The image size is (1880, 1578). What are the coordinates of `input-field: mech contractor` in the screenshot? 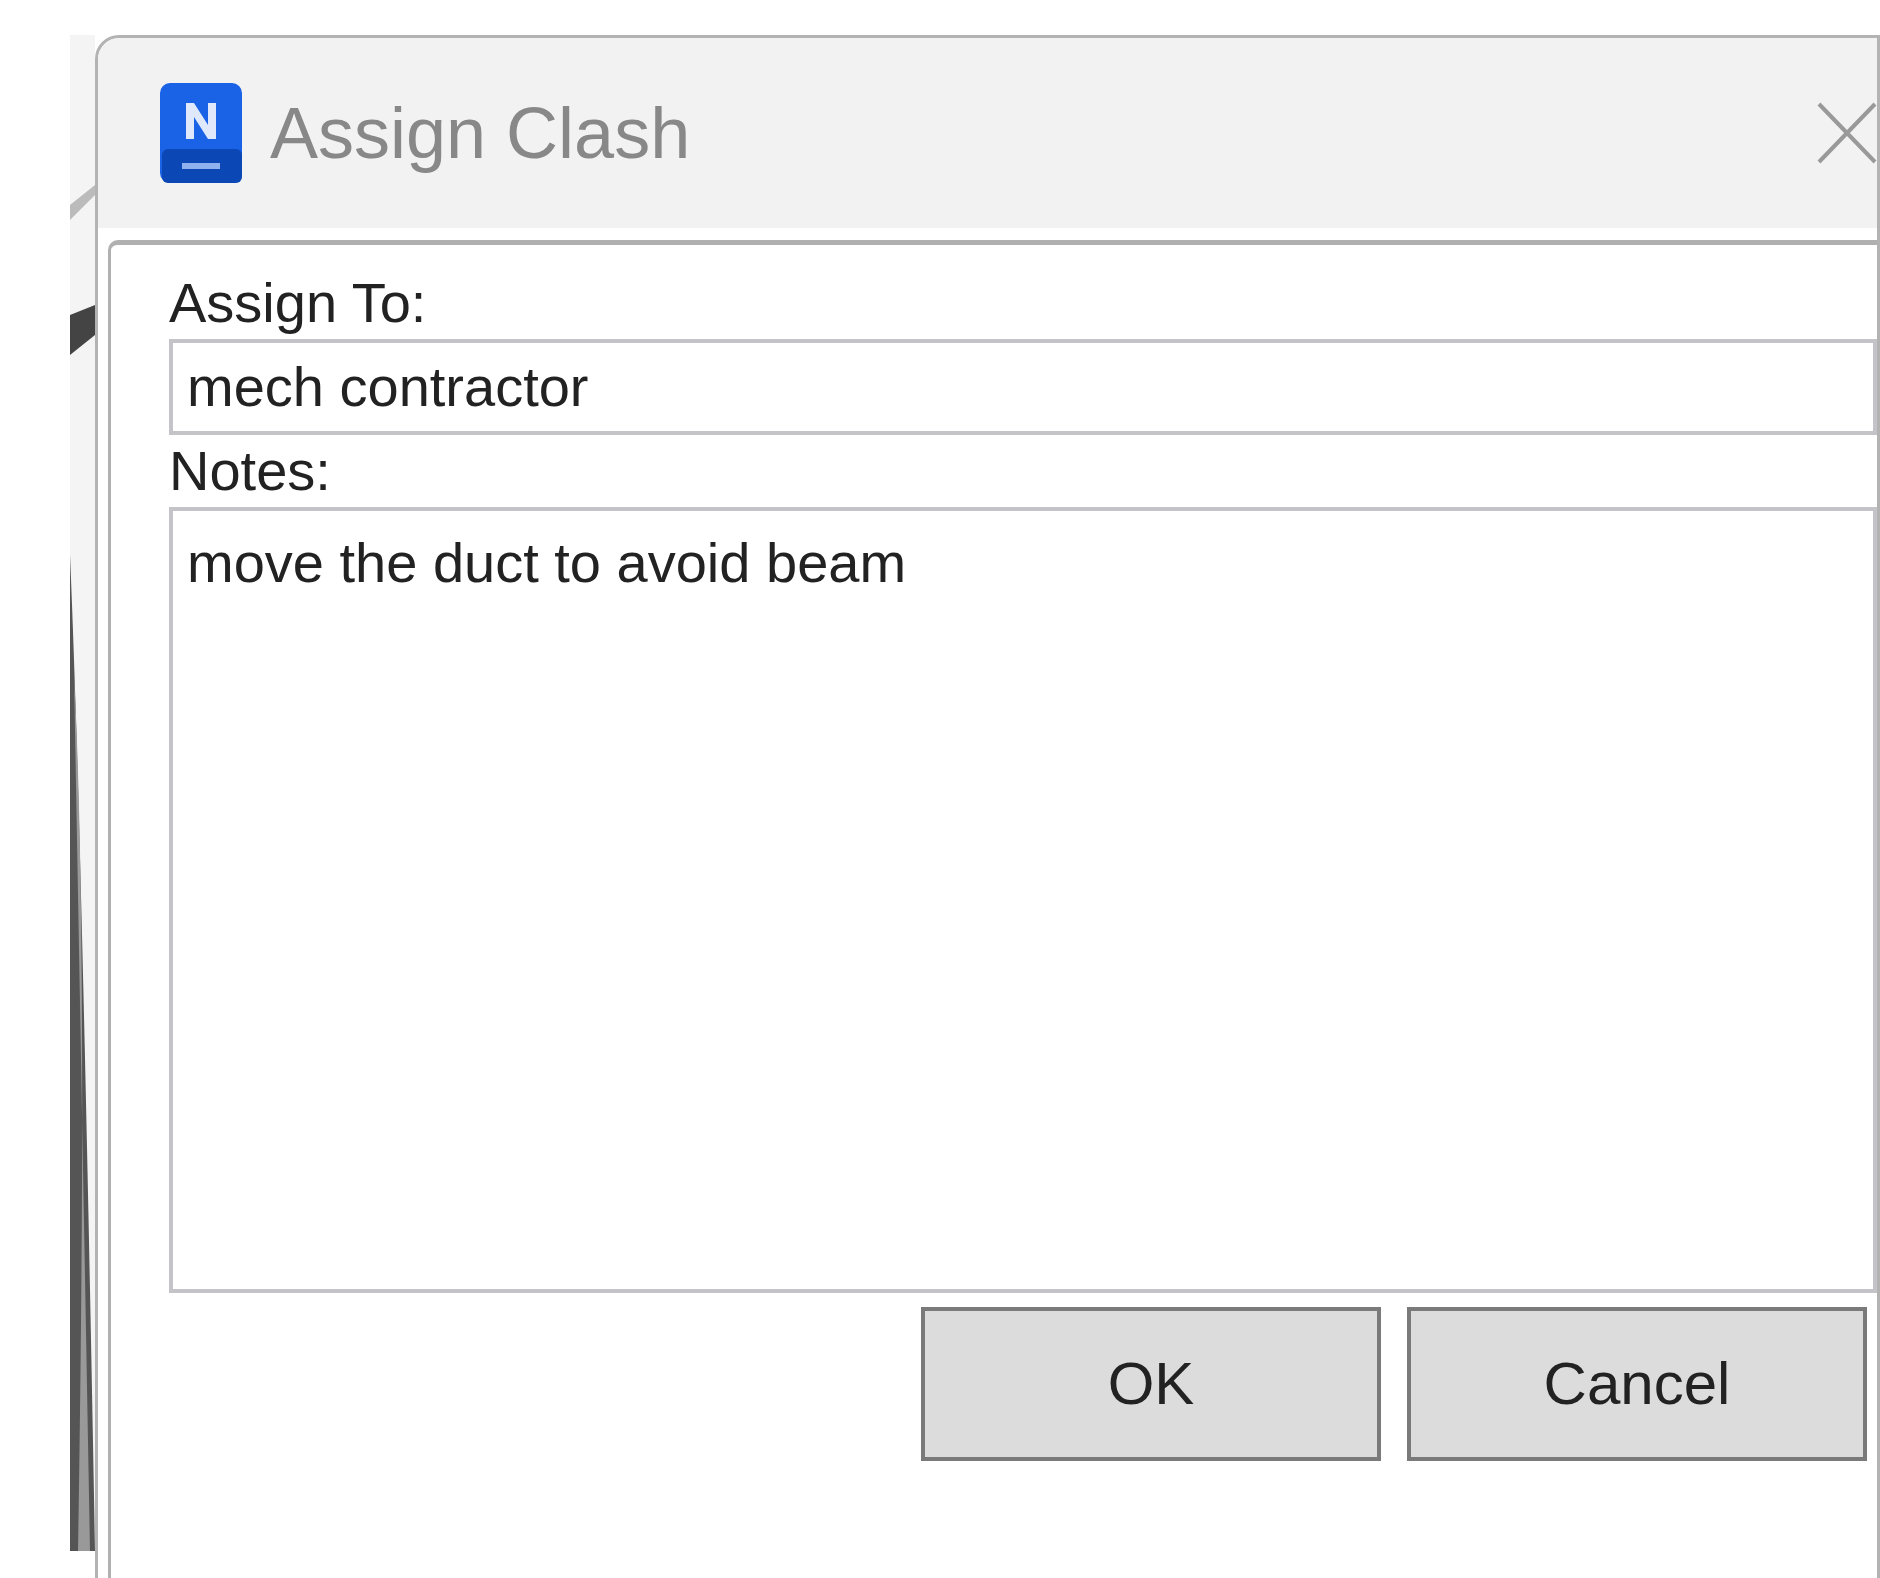 It's located at (1023, 387).